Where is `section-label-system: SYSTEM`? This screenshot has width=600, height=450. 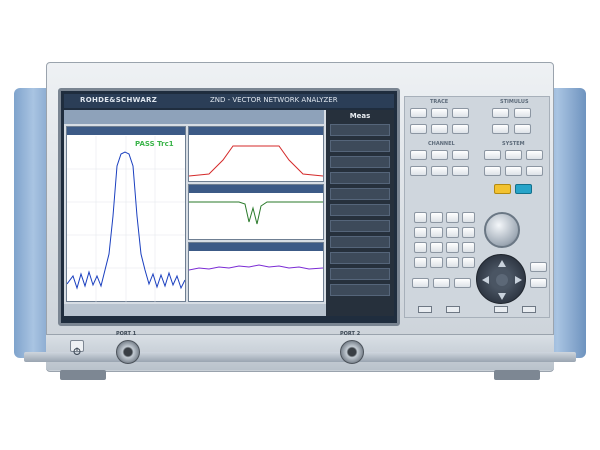 section-label-system: SYSTEM is located at coordinates (513, 144).